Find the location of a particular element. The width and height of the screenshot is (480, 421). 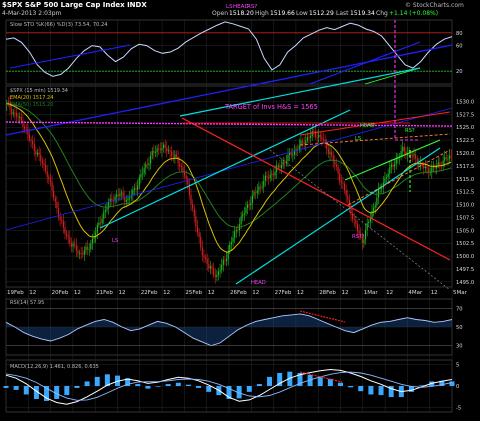

x-tick-label: 1Mar is located at coordinates (371, 293).